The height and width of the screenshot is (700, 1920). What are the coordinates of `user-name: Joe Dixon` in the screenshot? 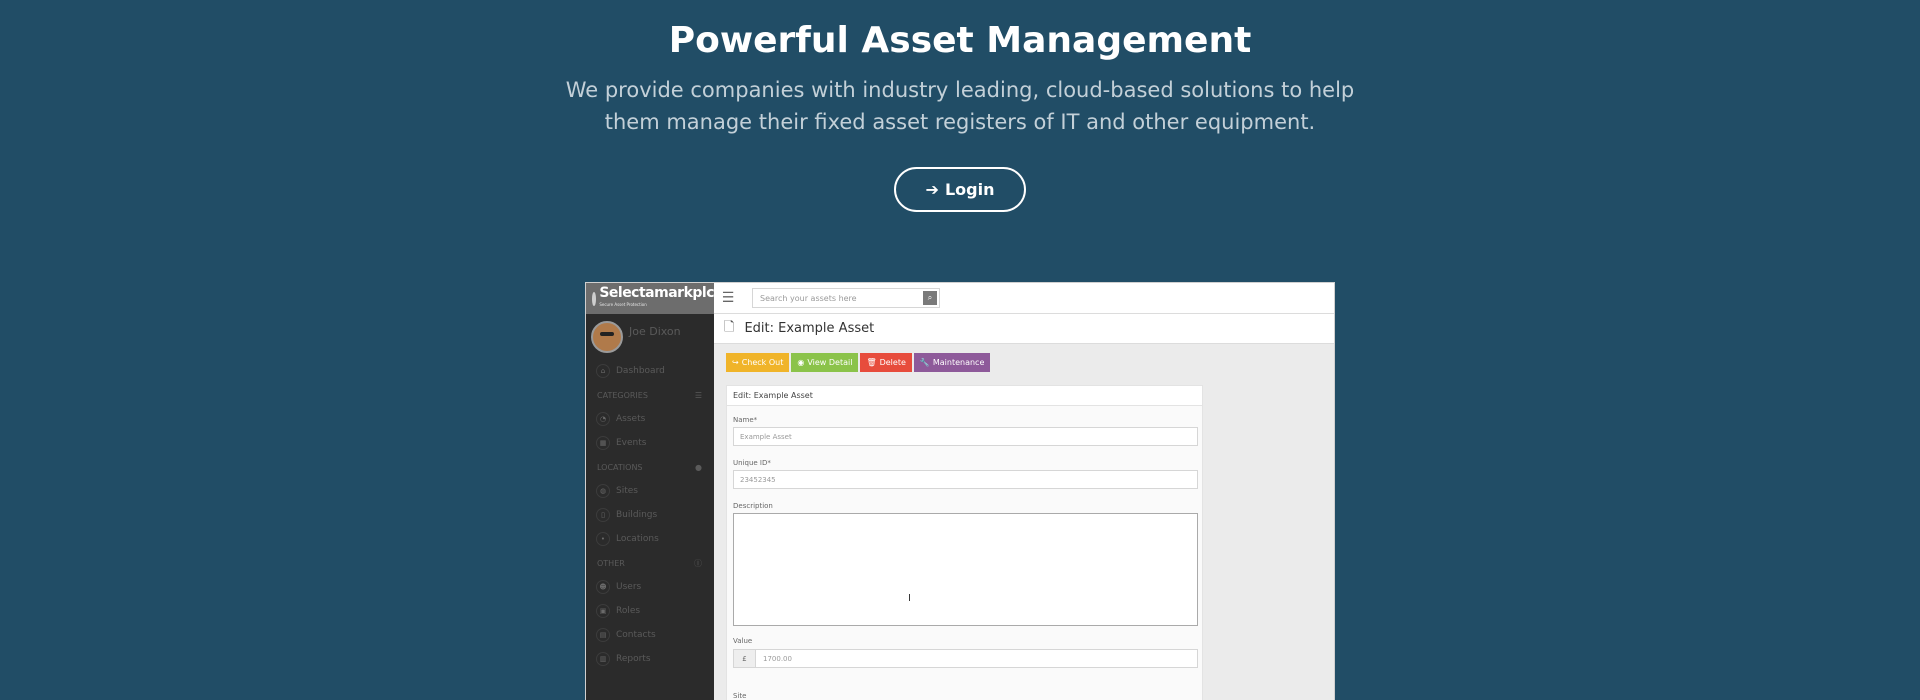 It's located at (655, 331).